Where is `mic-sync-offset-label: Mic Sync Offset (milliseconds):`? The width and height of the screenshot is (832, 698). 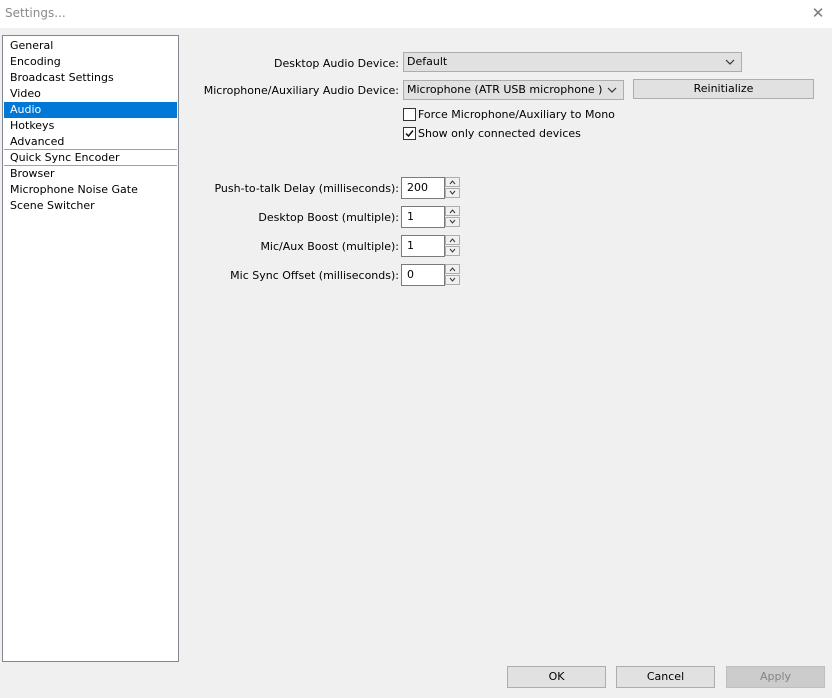 mic-sync-offset-label: Mic Sync Offset (milliseconds): is located at coordinates (314, 275).